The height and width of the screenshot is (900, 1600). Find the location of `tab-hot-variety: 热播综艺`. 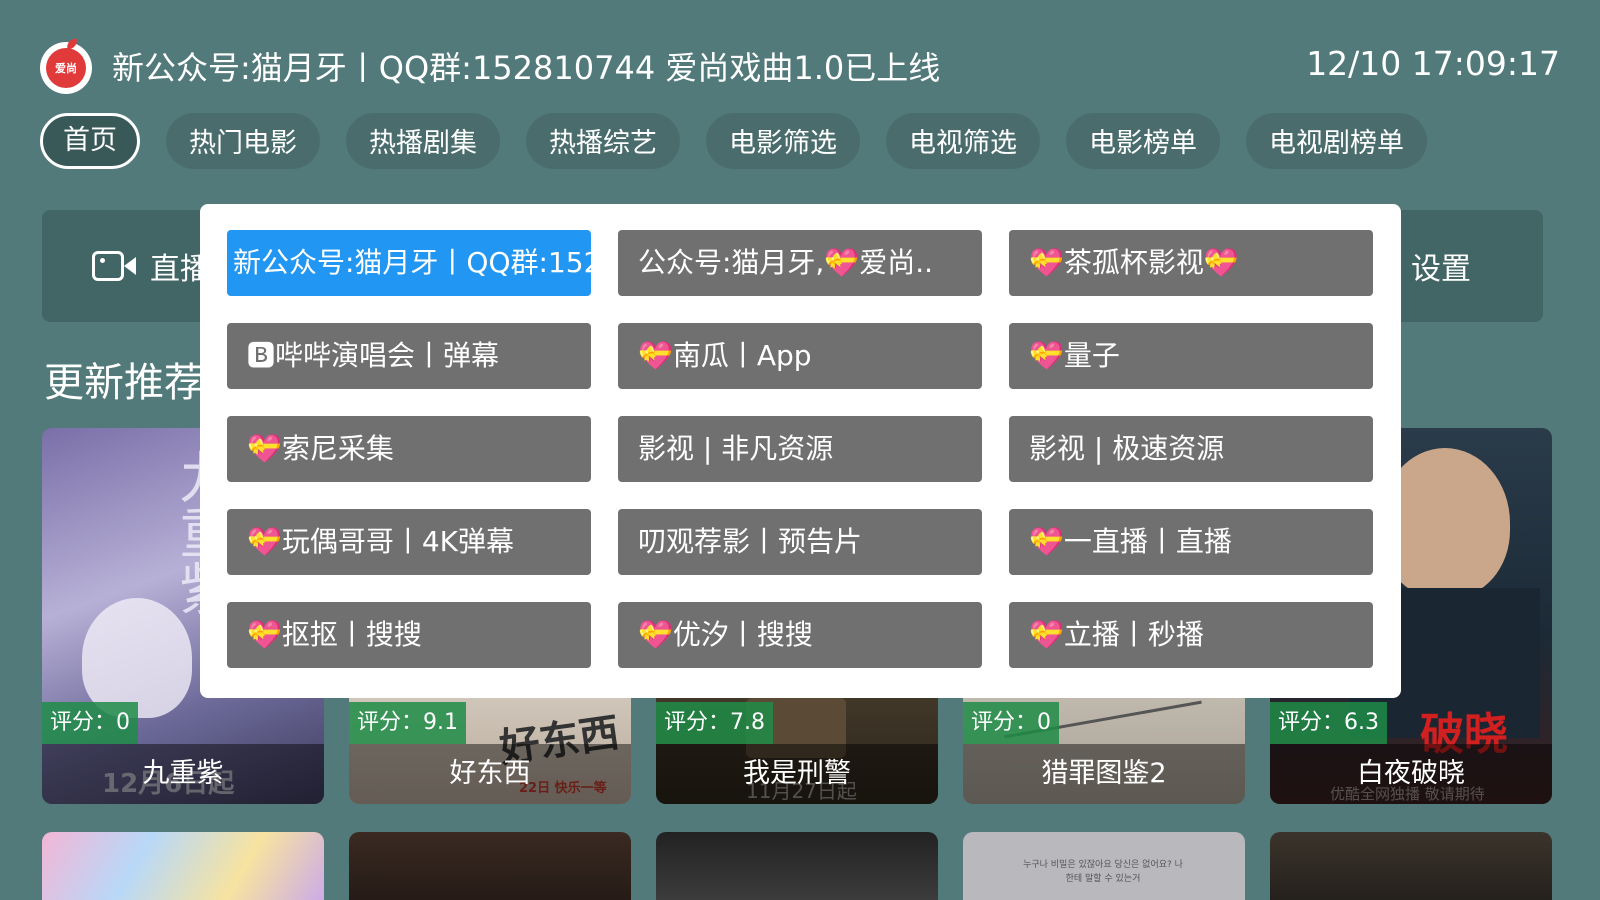

tab-hot-variety: 热播综艺 is located at coordinates (603, 141).